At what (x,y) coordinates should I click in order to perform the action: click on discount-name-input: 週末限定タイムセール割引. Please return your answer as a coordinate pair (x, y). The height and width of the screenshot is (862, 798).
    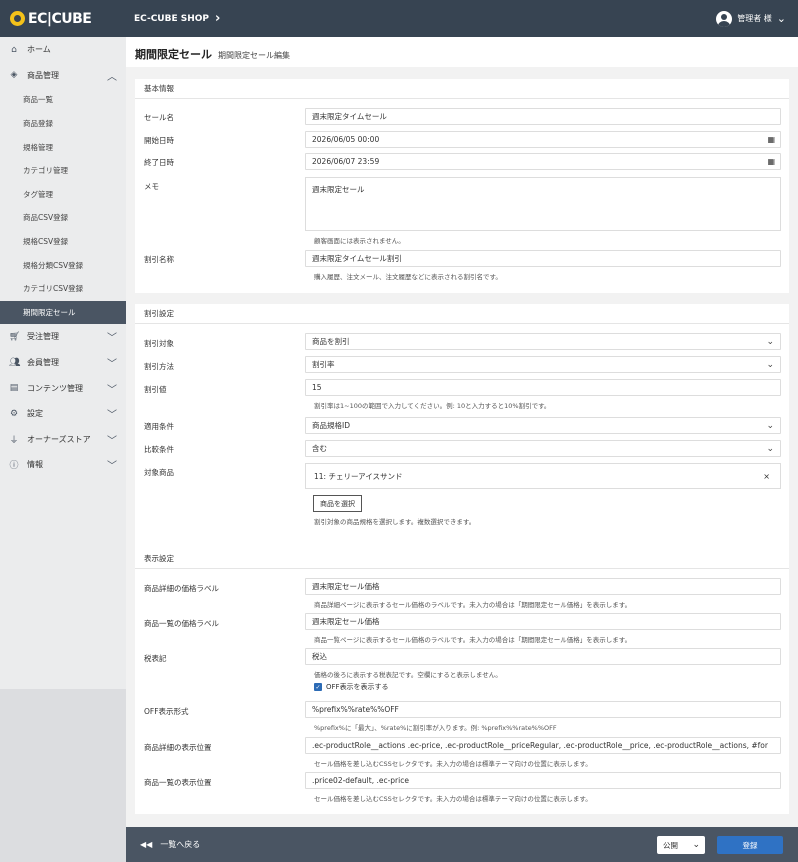
    Looking at the image, I should click on (543, 258).